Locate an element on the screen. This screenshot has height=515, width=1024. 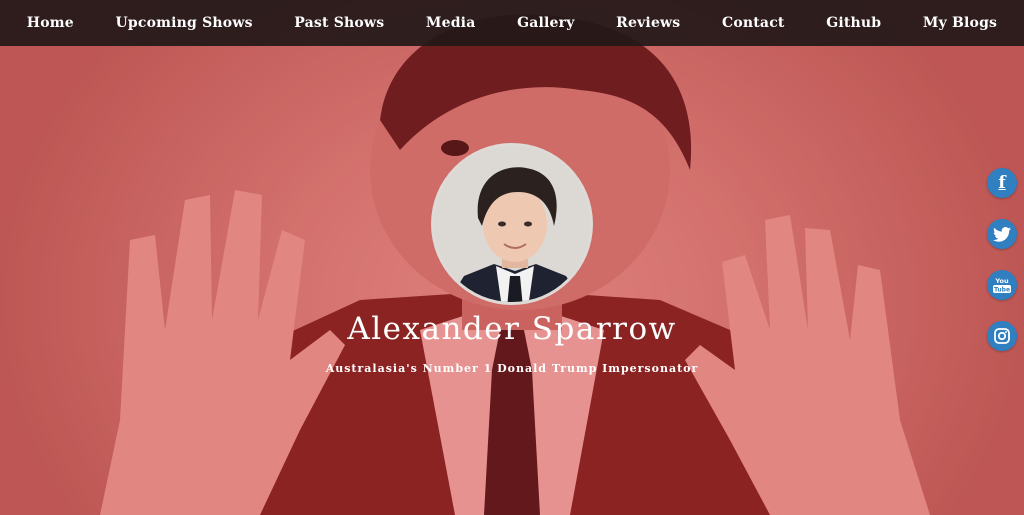
nav-media: Media is located at coordinates (451, 23).